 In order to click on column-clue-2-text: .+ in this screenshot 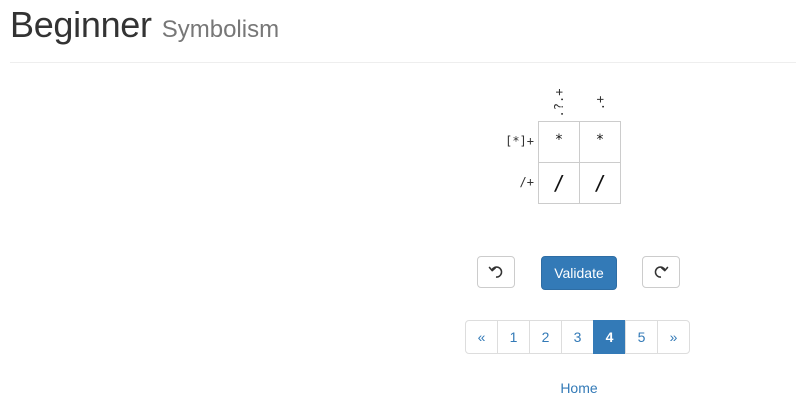, I will do `click(600, 103)`.